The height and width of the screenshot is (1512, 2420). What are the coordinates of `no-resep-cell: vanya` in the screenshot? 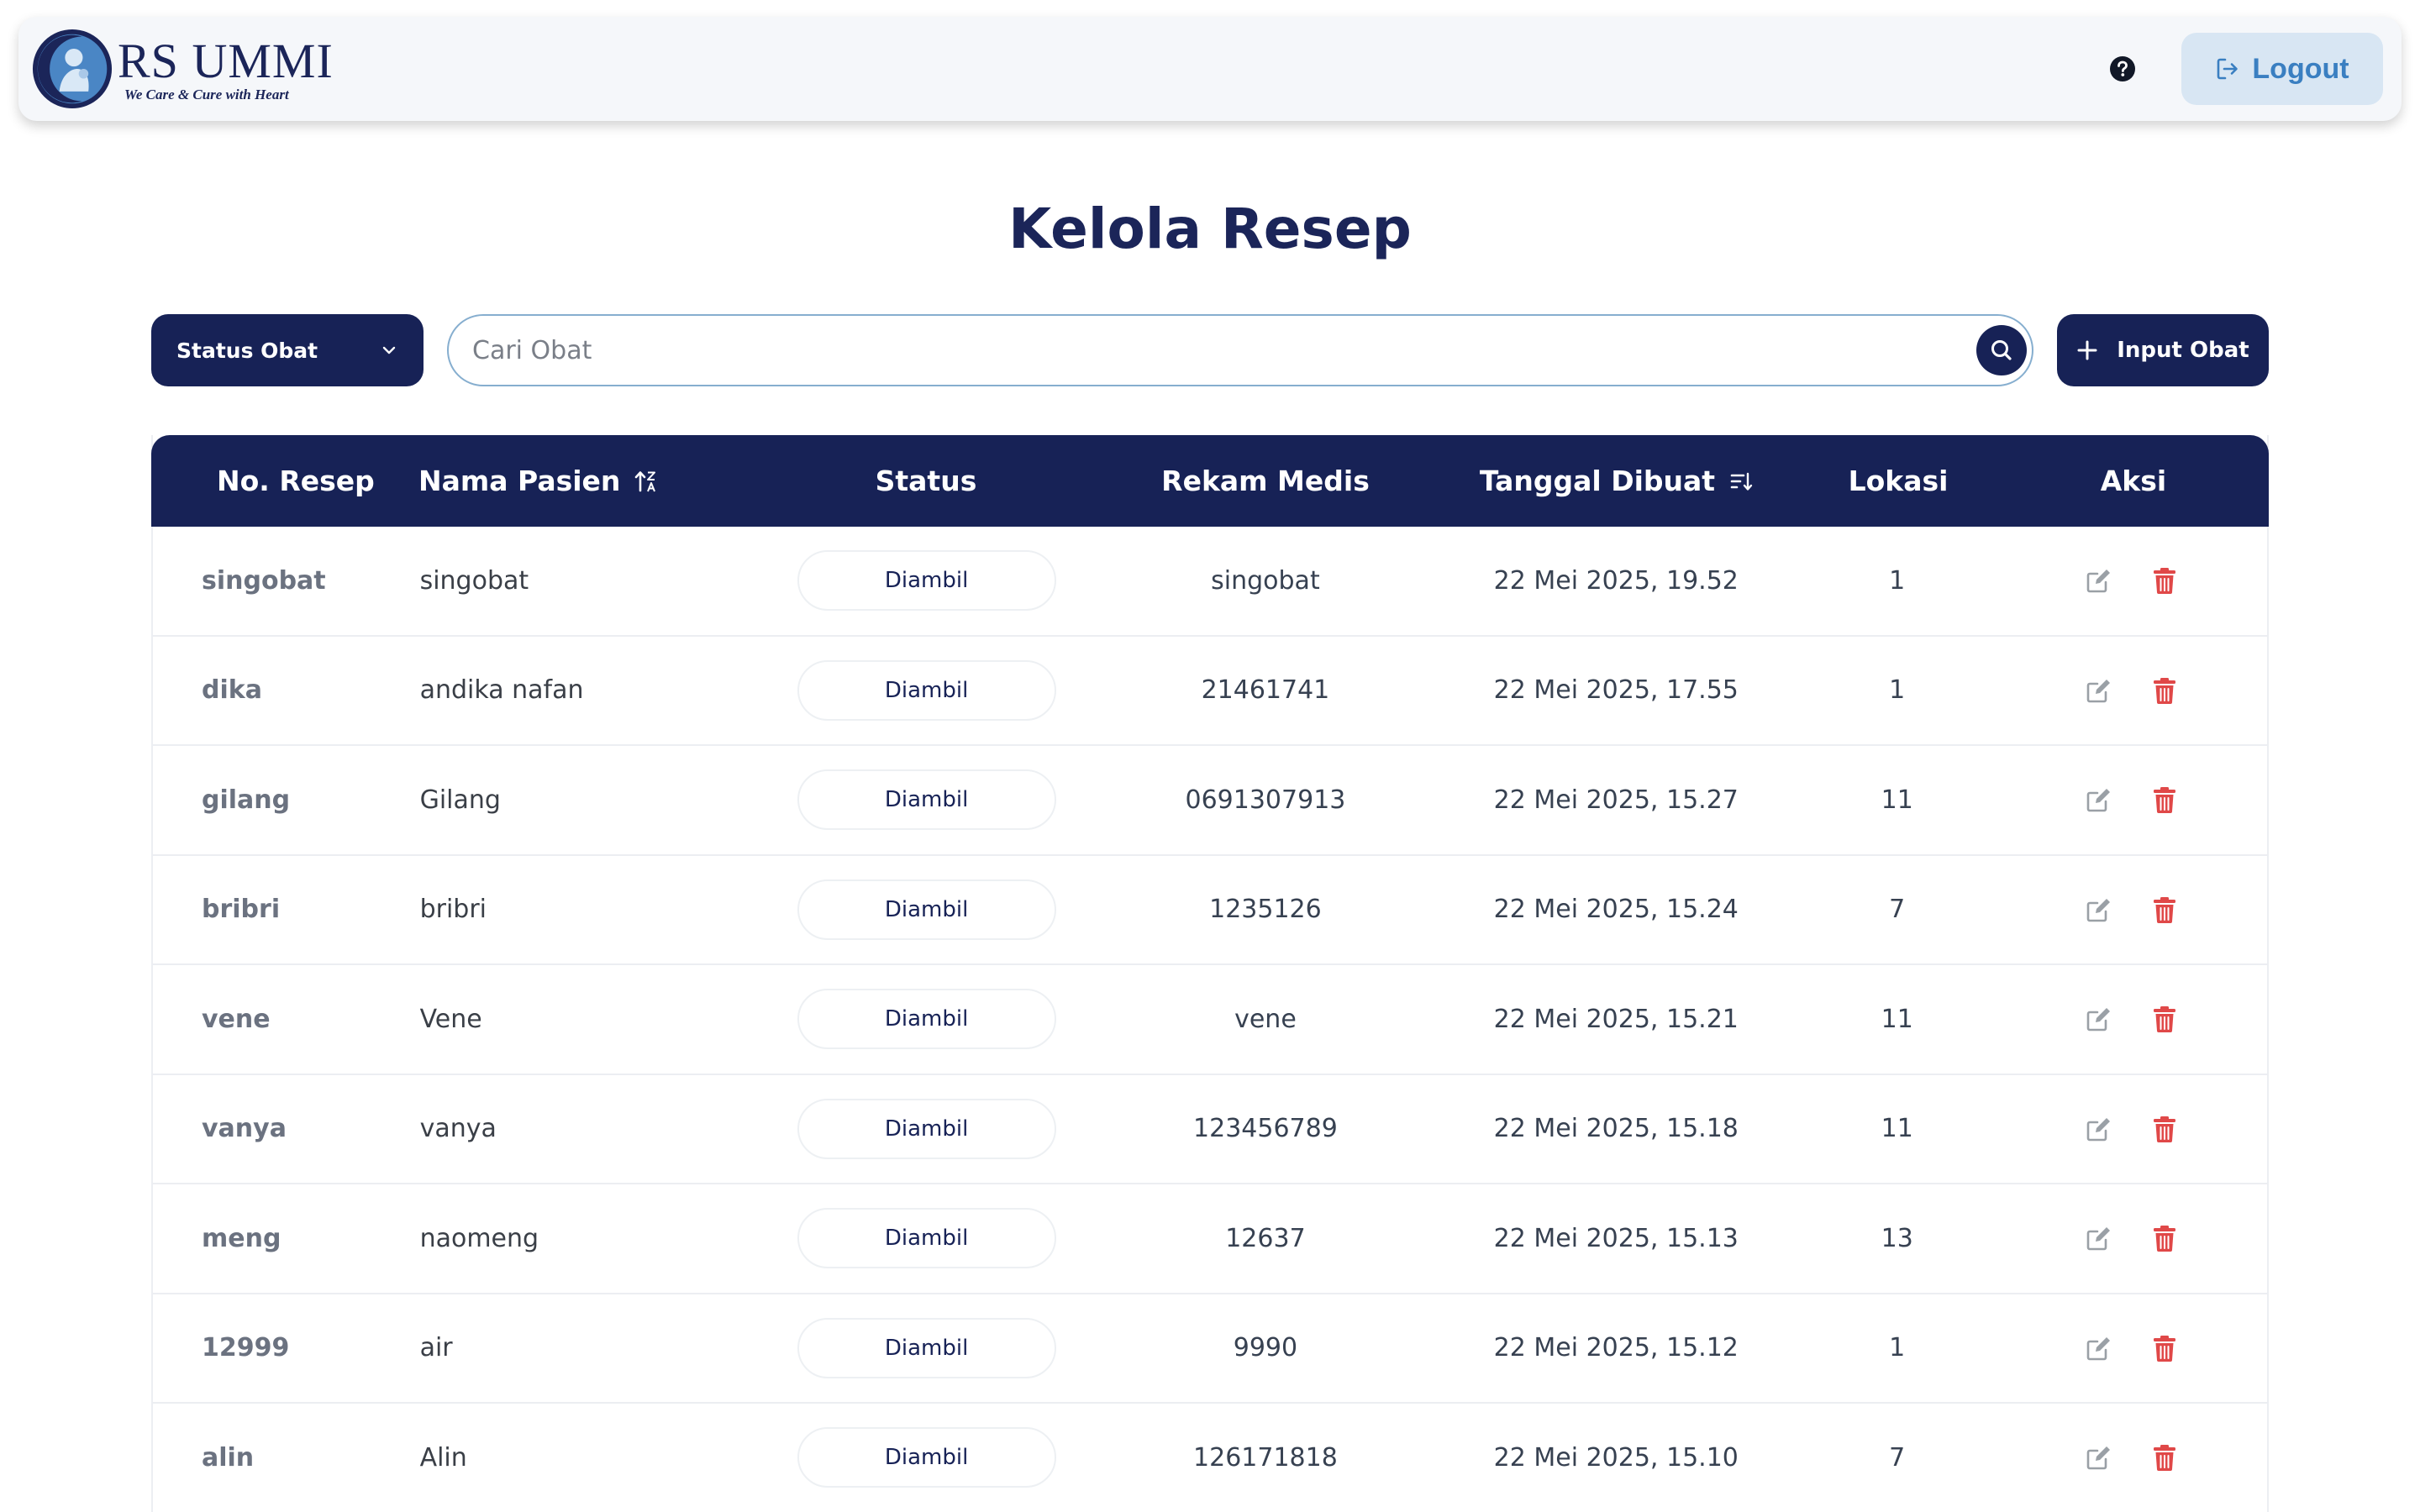 It's located at (244, 1129).